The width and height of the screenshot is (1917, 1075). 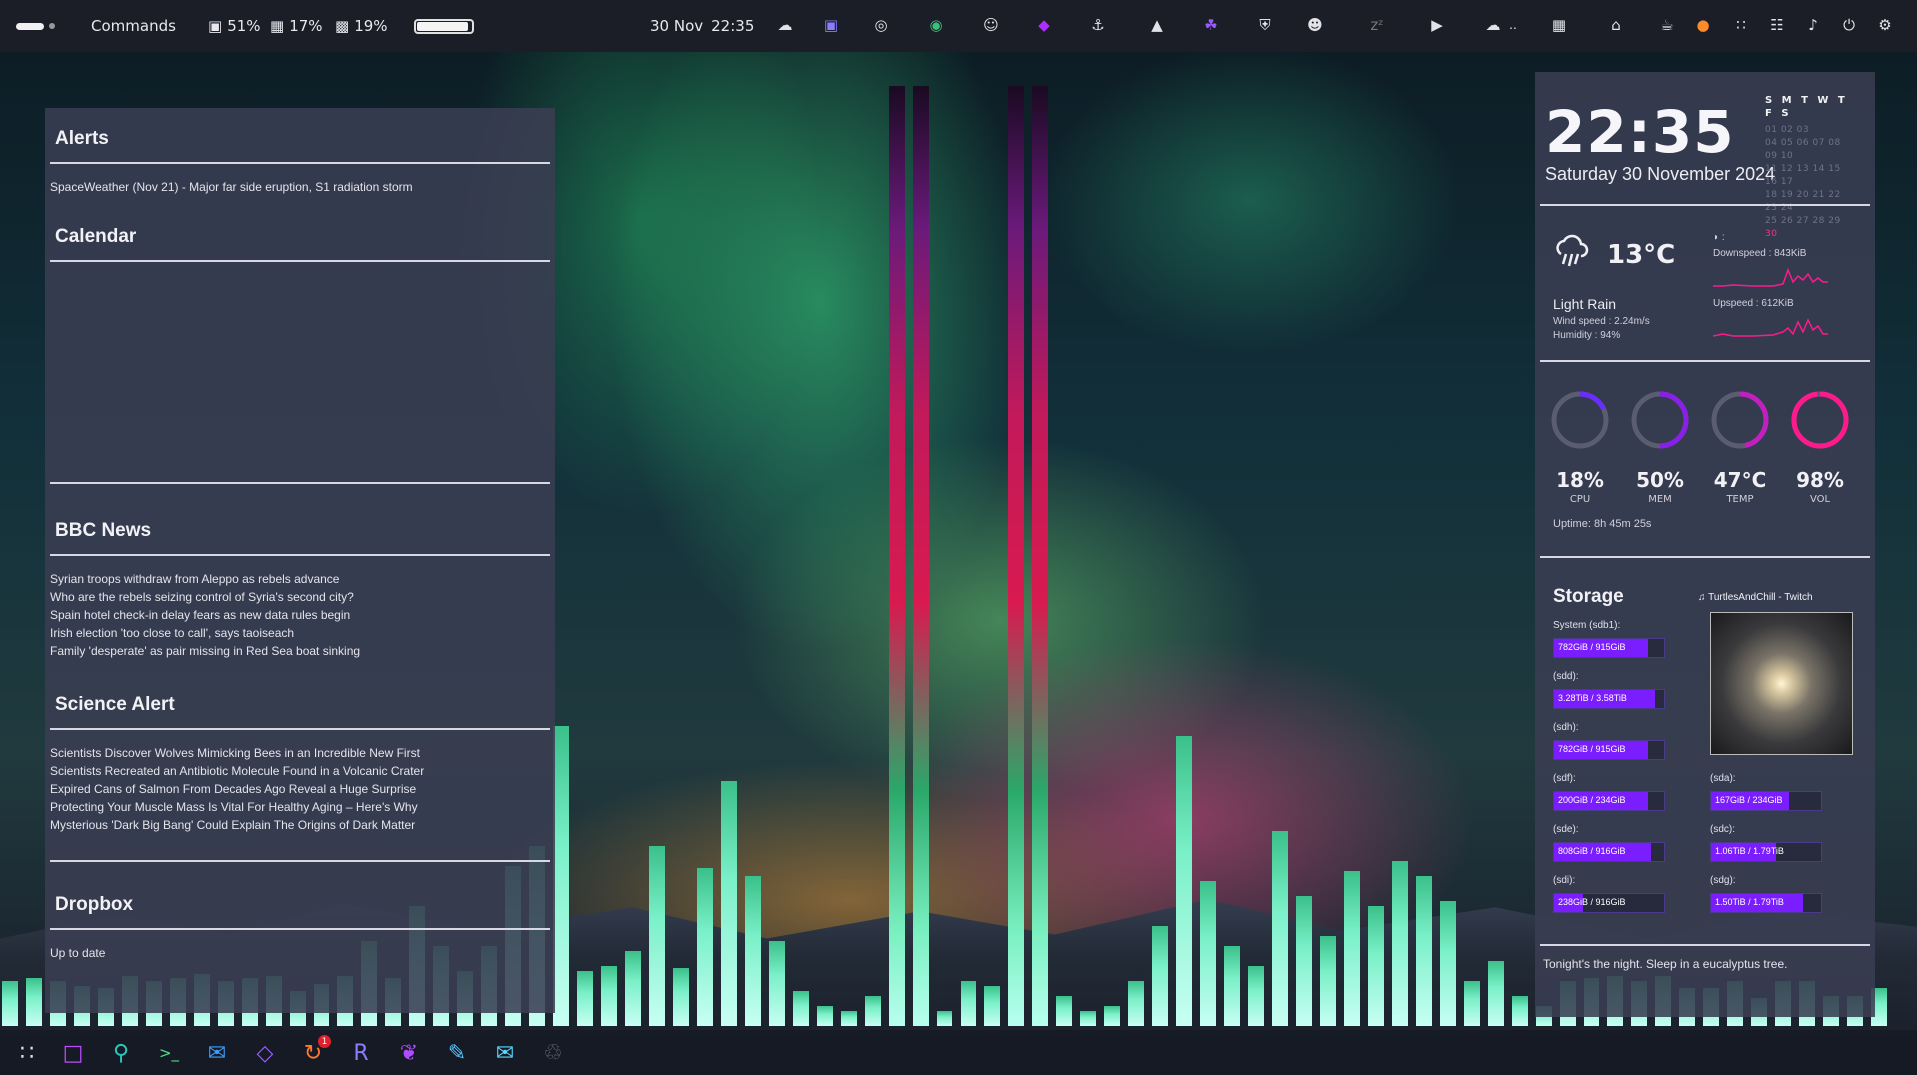 I want to click on storage-item: (sdg): 1.50TiB / 1.79TiB, so click(x=1766, y=894).